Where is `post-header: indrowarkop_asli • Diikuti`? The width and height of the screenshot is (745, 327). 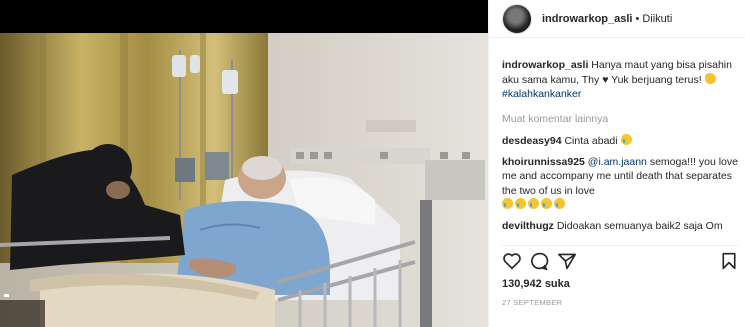
post-header: indrowarkop_asli • Diikuti is located at coordinates (617, 19).